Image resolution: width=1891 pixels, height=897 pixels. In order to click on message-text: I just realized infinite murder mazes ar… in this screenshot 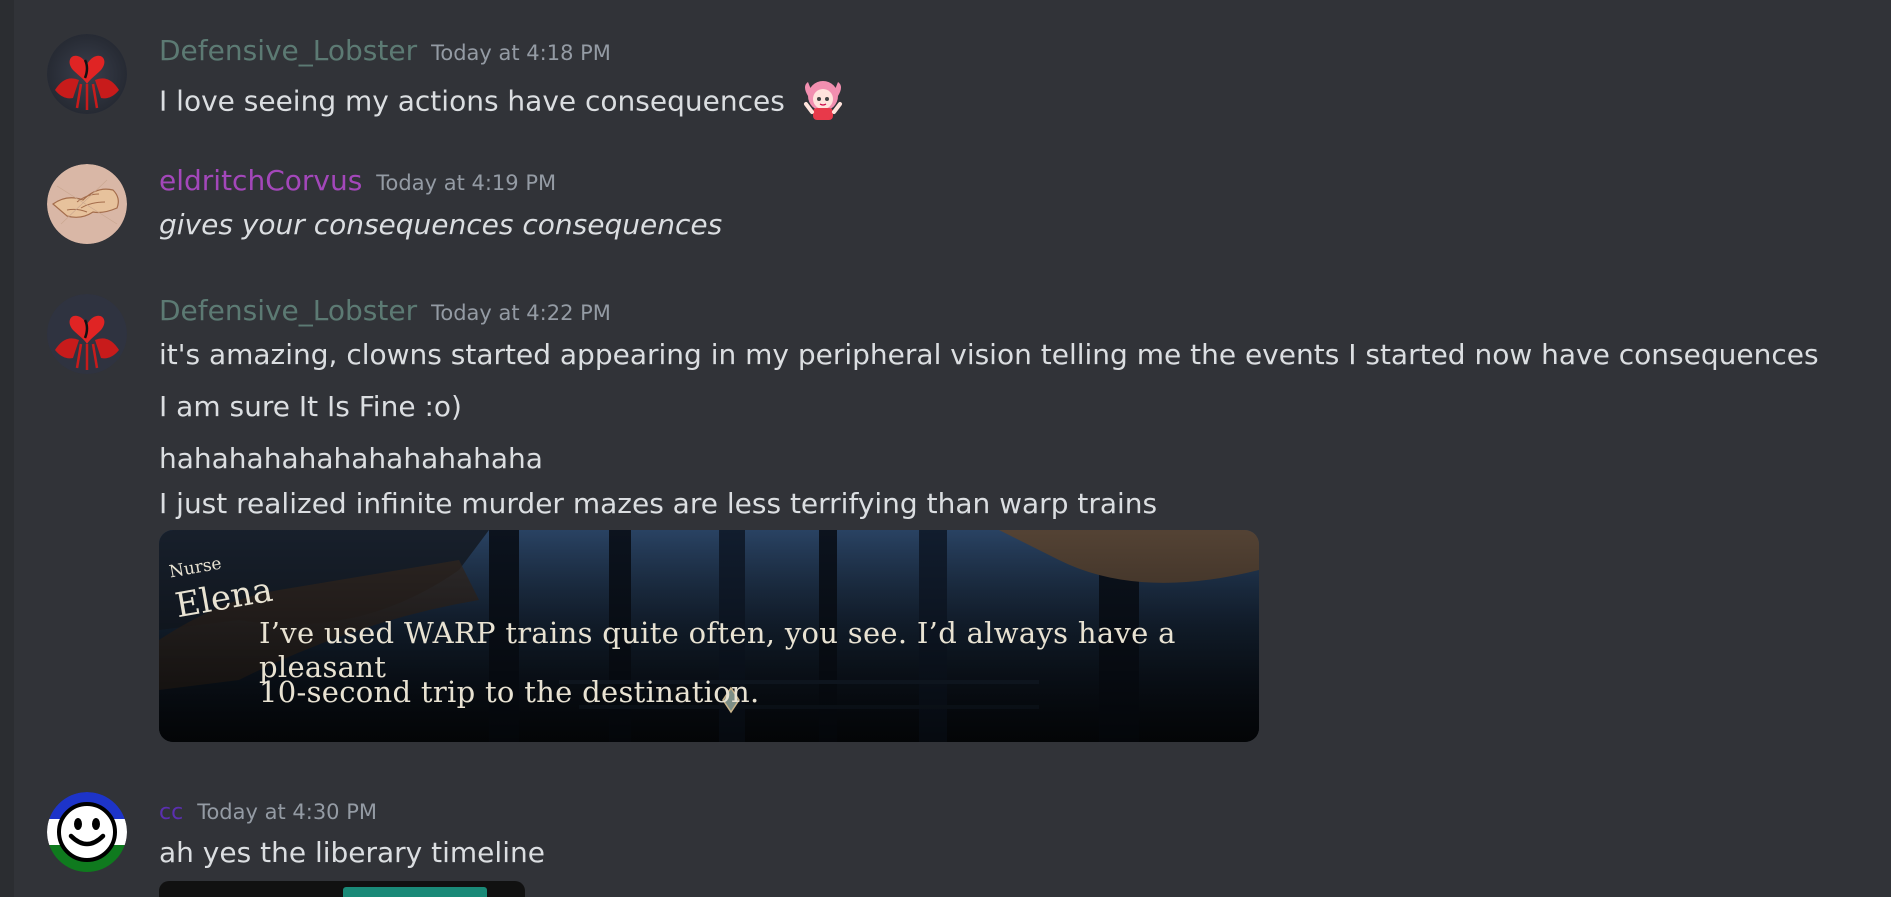, I will do `click(658, 503)`.